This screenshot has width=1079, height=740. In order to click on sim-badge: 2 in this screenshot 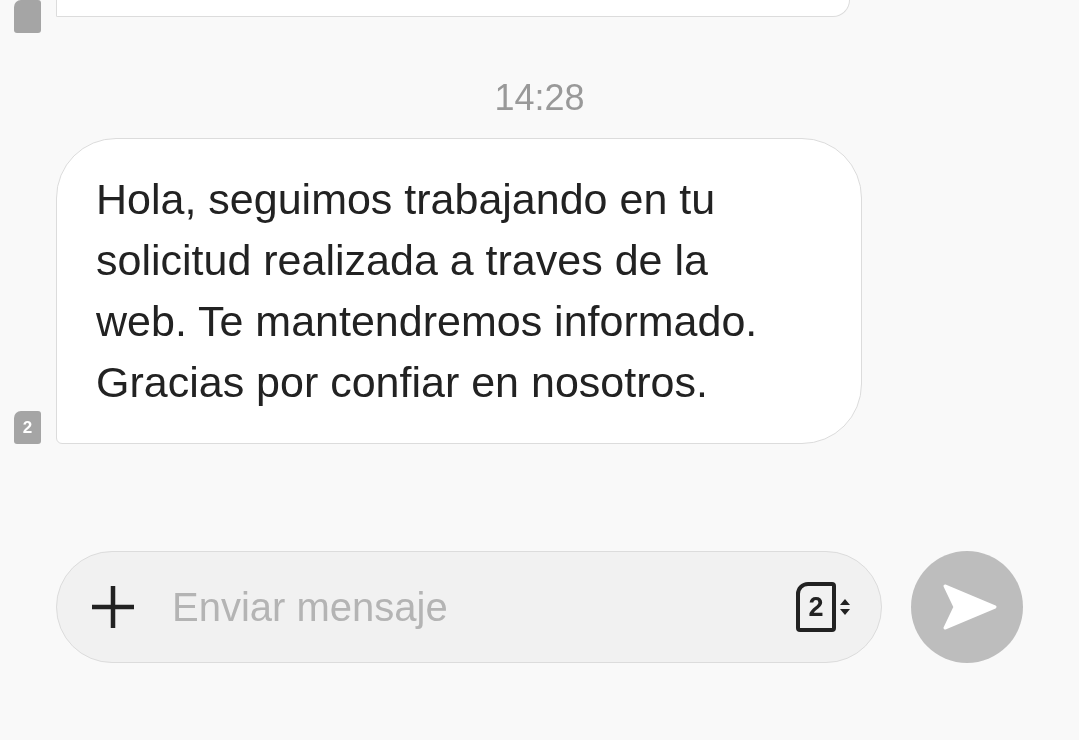, I will do `click(27, 427)`.